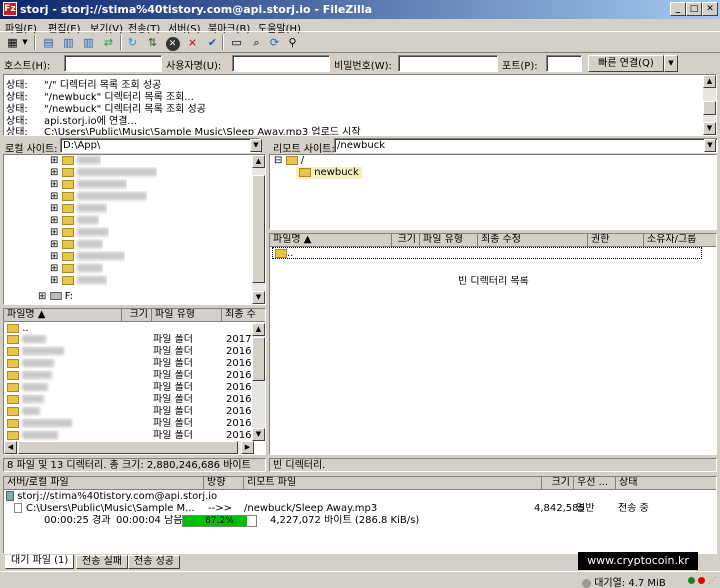  I want to click on scroll-thumb, so click(709, 108).